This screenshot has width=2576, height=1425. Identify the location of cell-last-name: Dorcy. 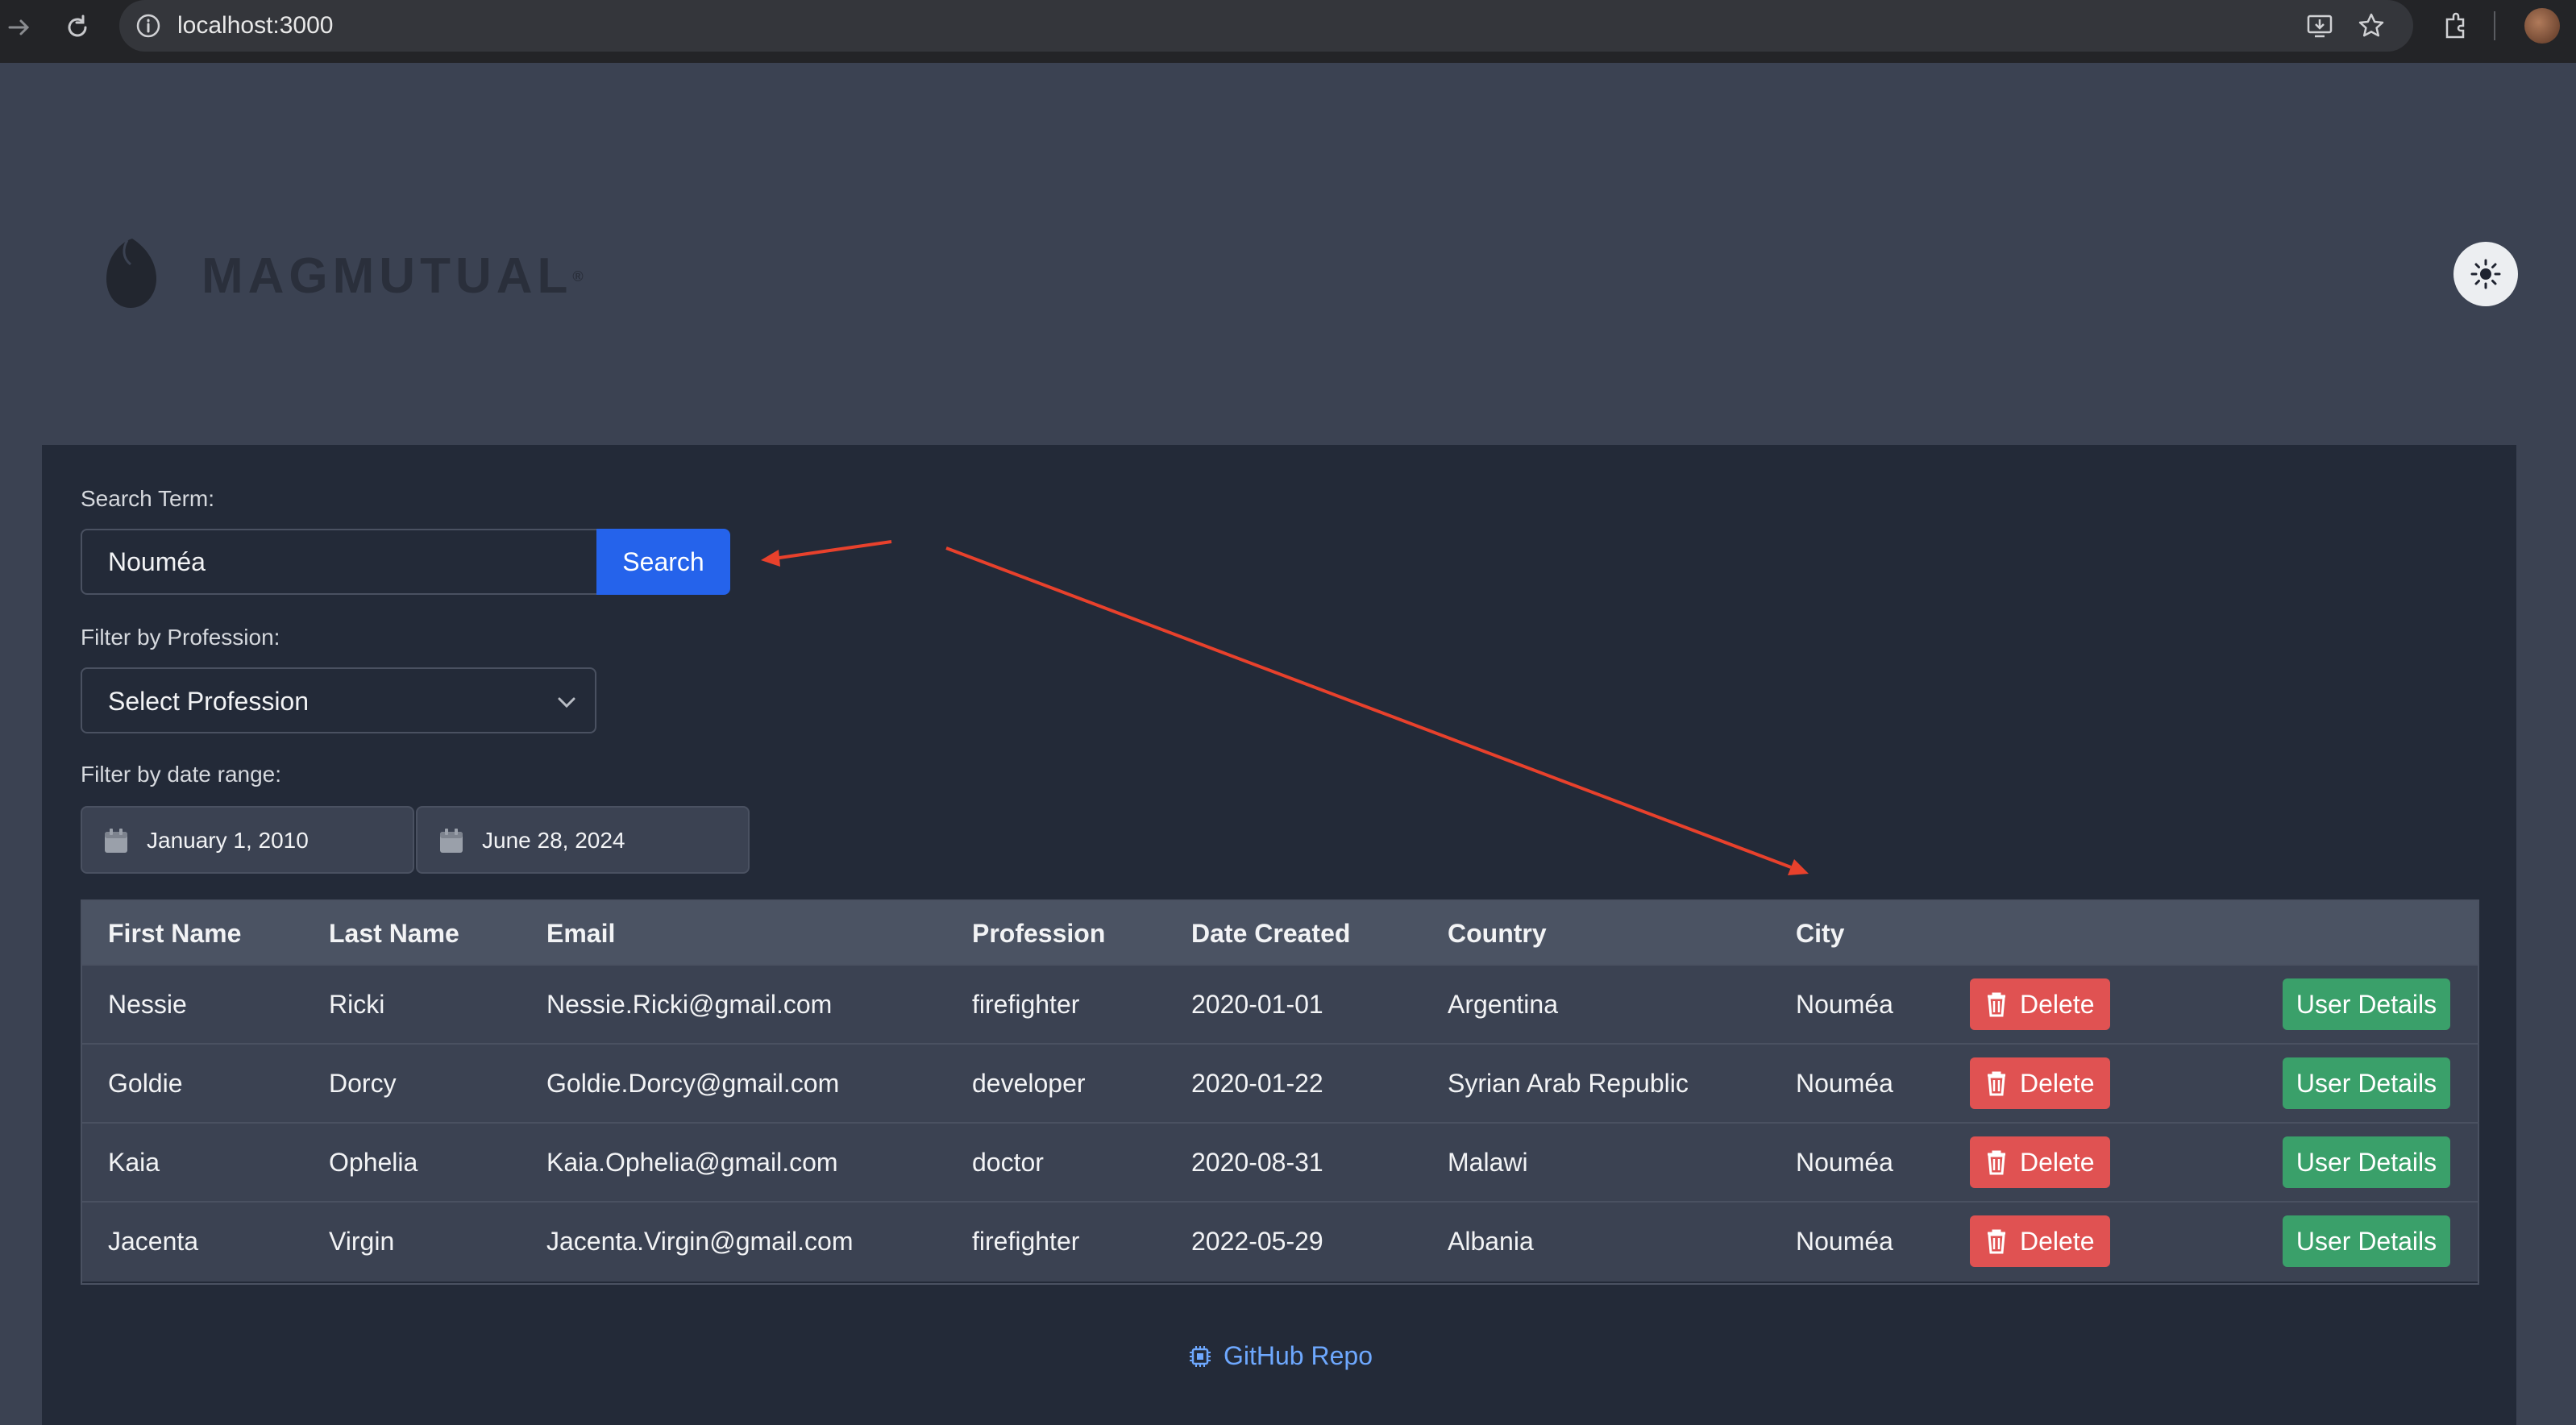
(363, 1083).